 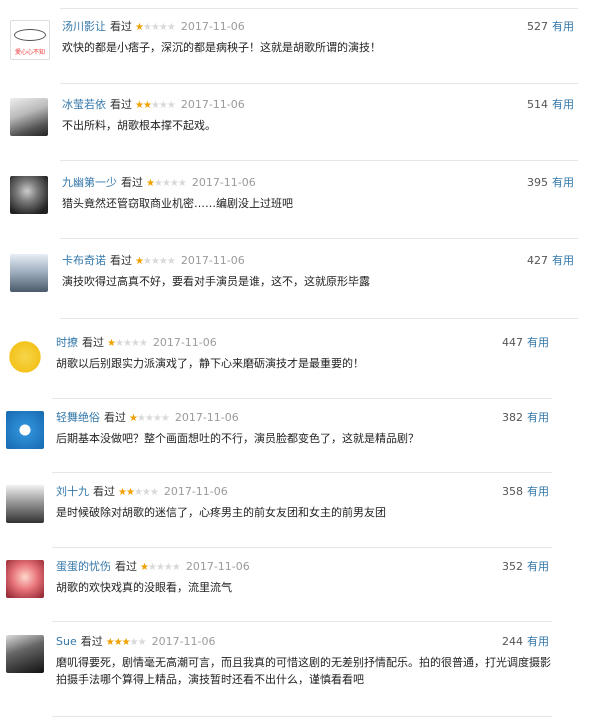 What do you see at coordinates (147, 418) in the screenshot?
I see `comment-meta: 轻舞绝俗 看过 ★★★★★ 2017-11-06` at bounding box center [147, 418].